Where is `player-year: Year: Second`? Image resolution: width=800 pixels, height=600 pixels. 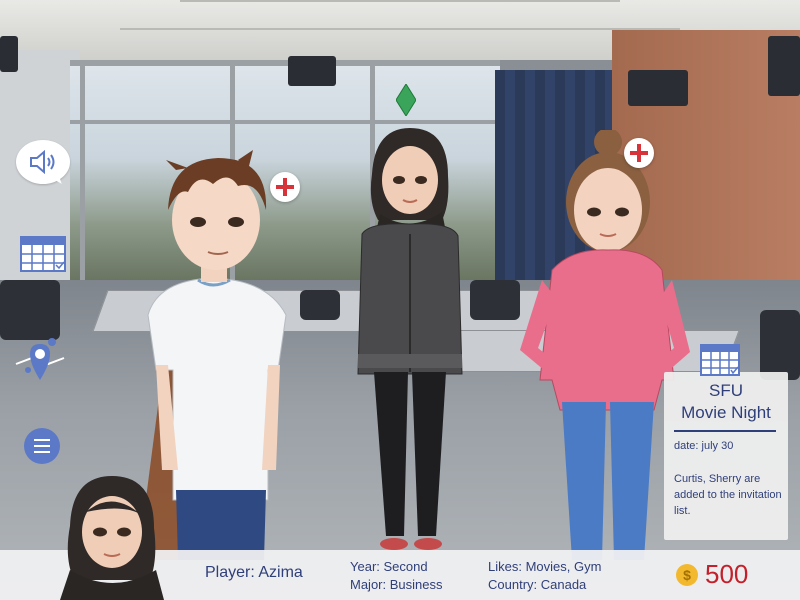 player-year: Year: Second is located at coordinates (389, 566).